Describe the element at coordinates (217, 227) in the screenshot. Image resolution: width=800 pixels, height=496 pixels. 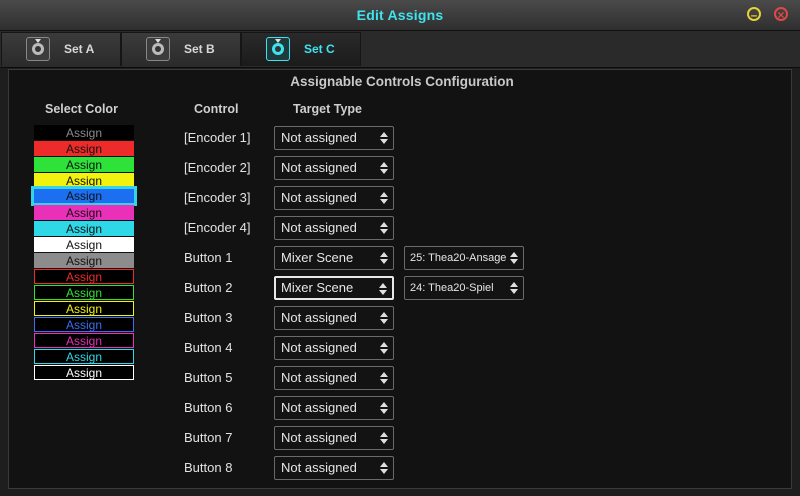
I see `control-label: [Encoder 4]` at that location.